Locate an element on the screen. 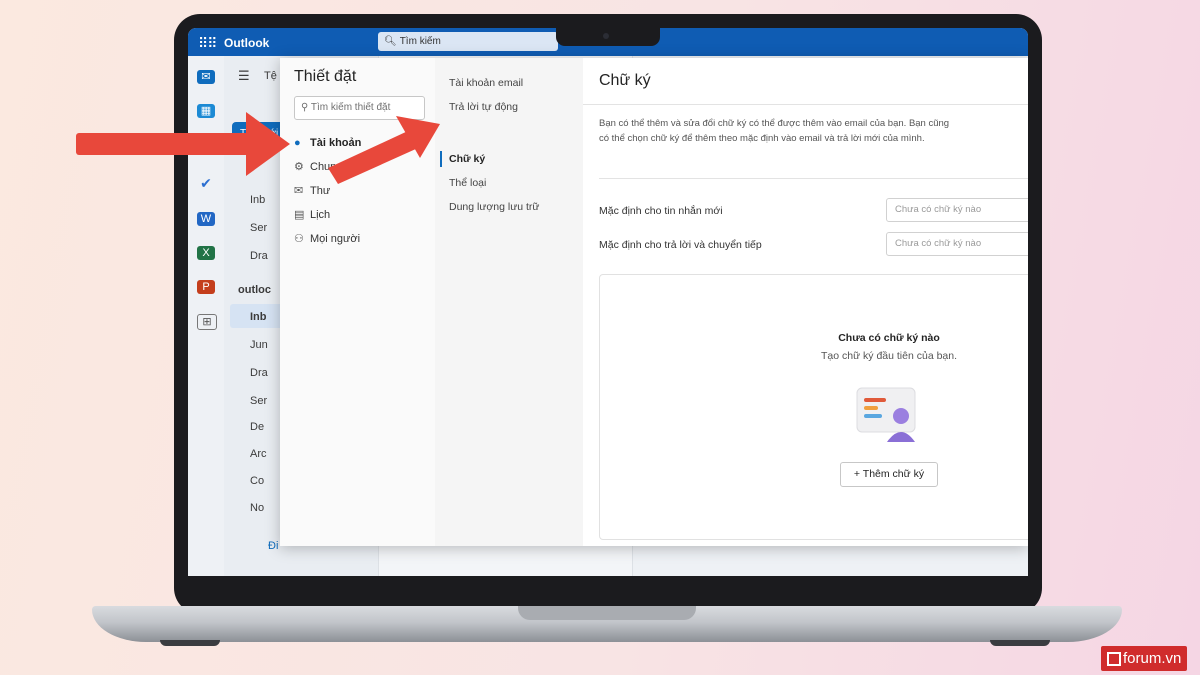 This screenshot has width=1200, height=675. empty-state-title: Chưa có chữ ký nào is located at coordinates (889, 338).